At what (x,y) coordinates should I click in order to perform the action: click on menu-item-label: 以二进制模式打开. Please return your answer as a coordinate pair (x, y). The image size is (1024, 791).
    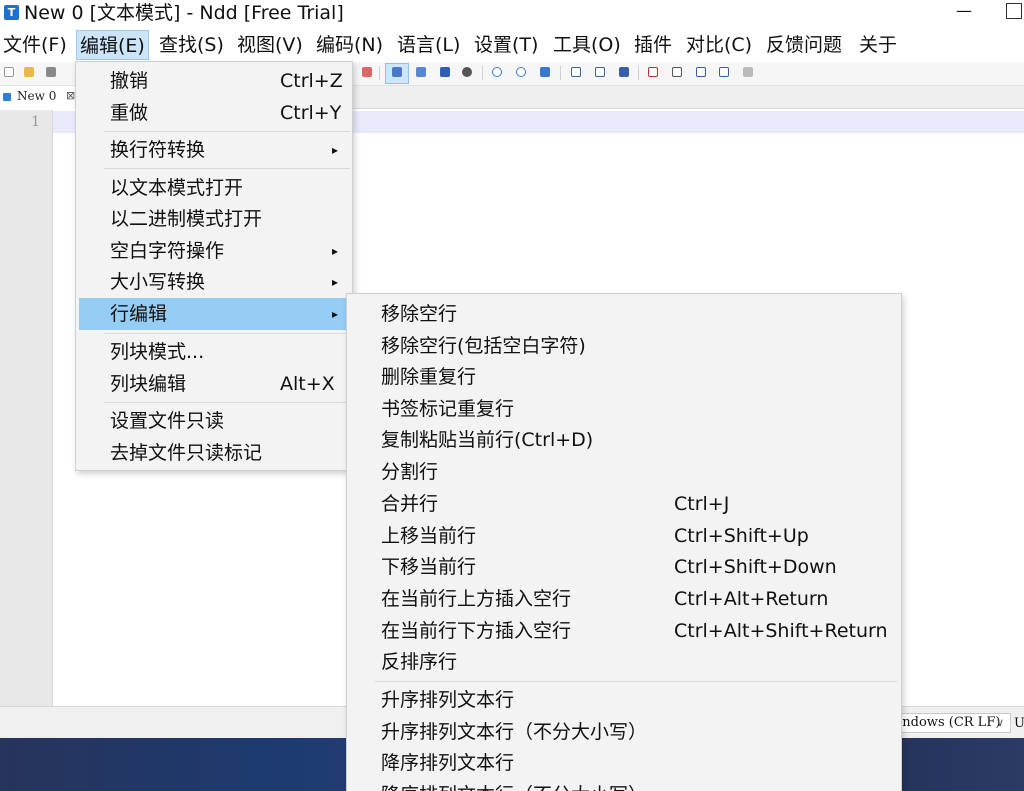
    Looking at the image, I should click on (186, 219).